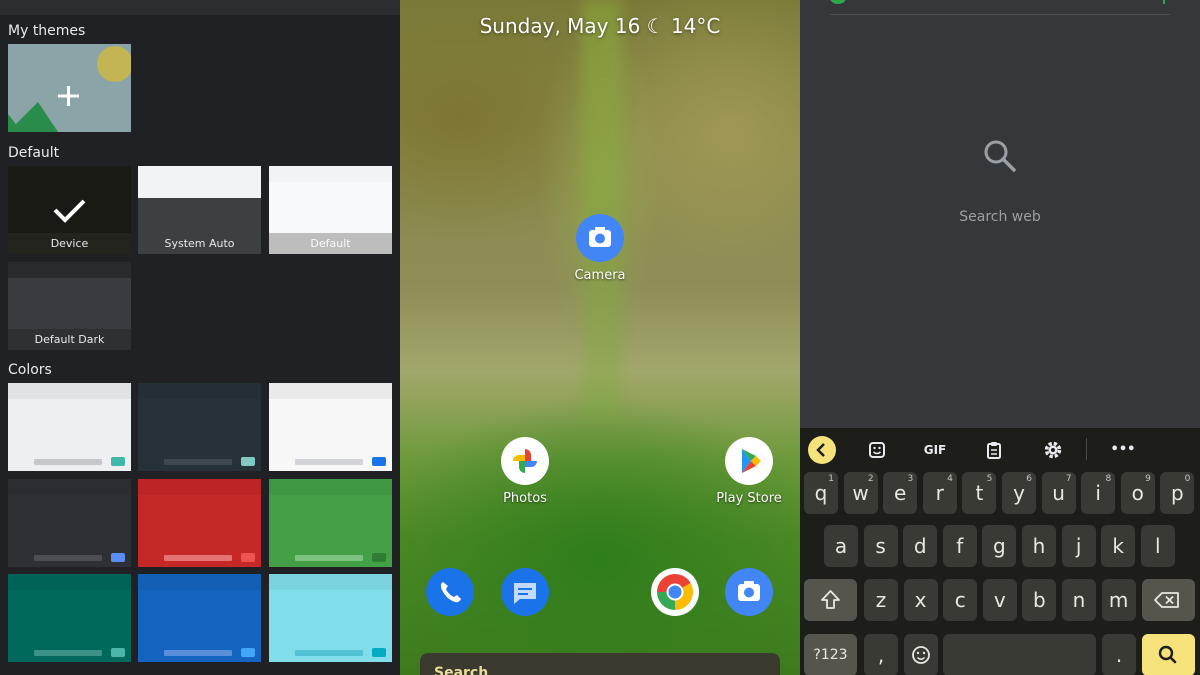 The height and width of the screenshot is (675, 1200). I want to click on dock-camera, so click(749, 592).